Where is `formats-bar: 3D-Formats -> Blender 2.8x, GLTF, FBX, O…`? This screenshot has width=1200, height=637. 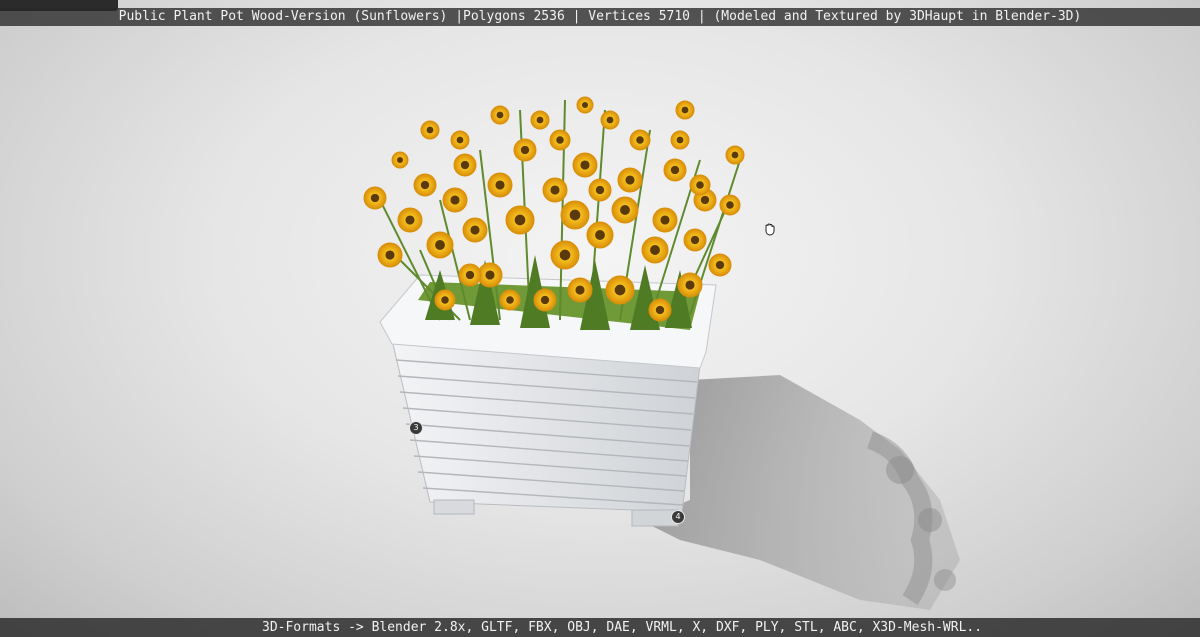 formats-bar: 3D-Formats -> Blender 2.8x, GLTF, FBX, O… is located at coordinates (600, 627).